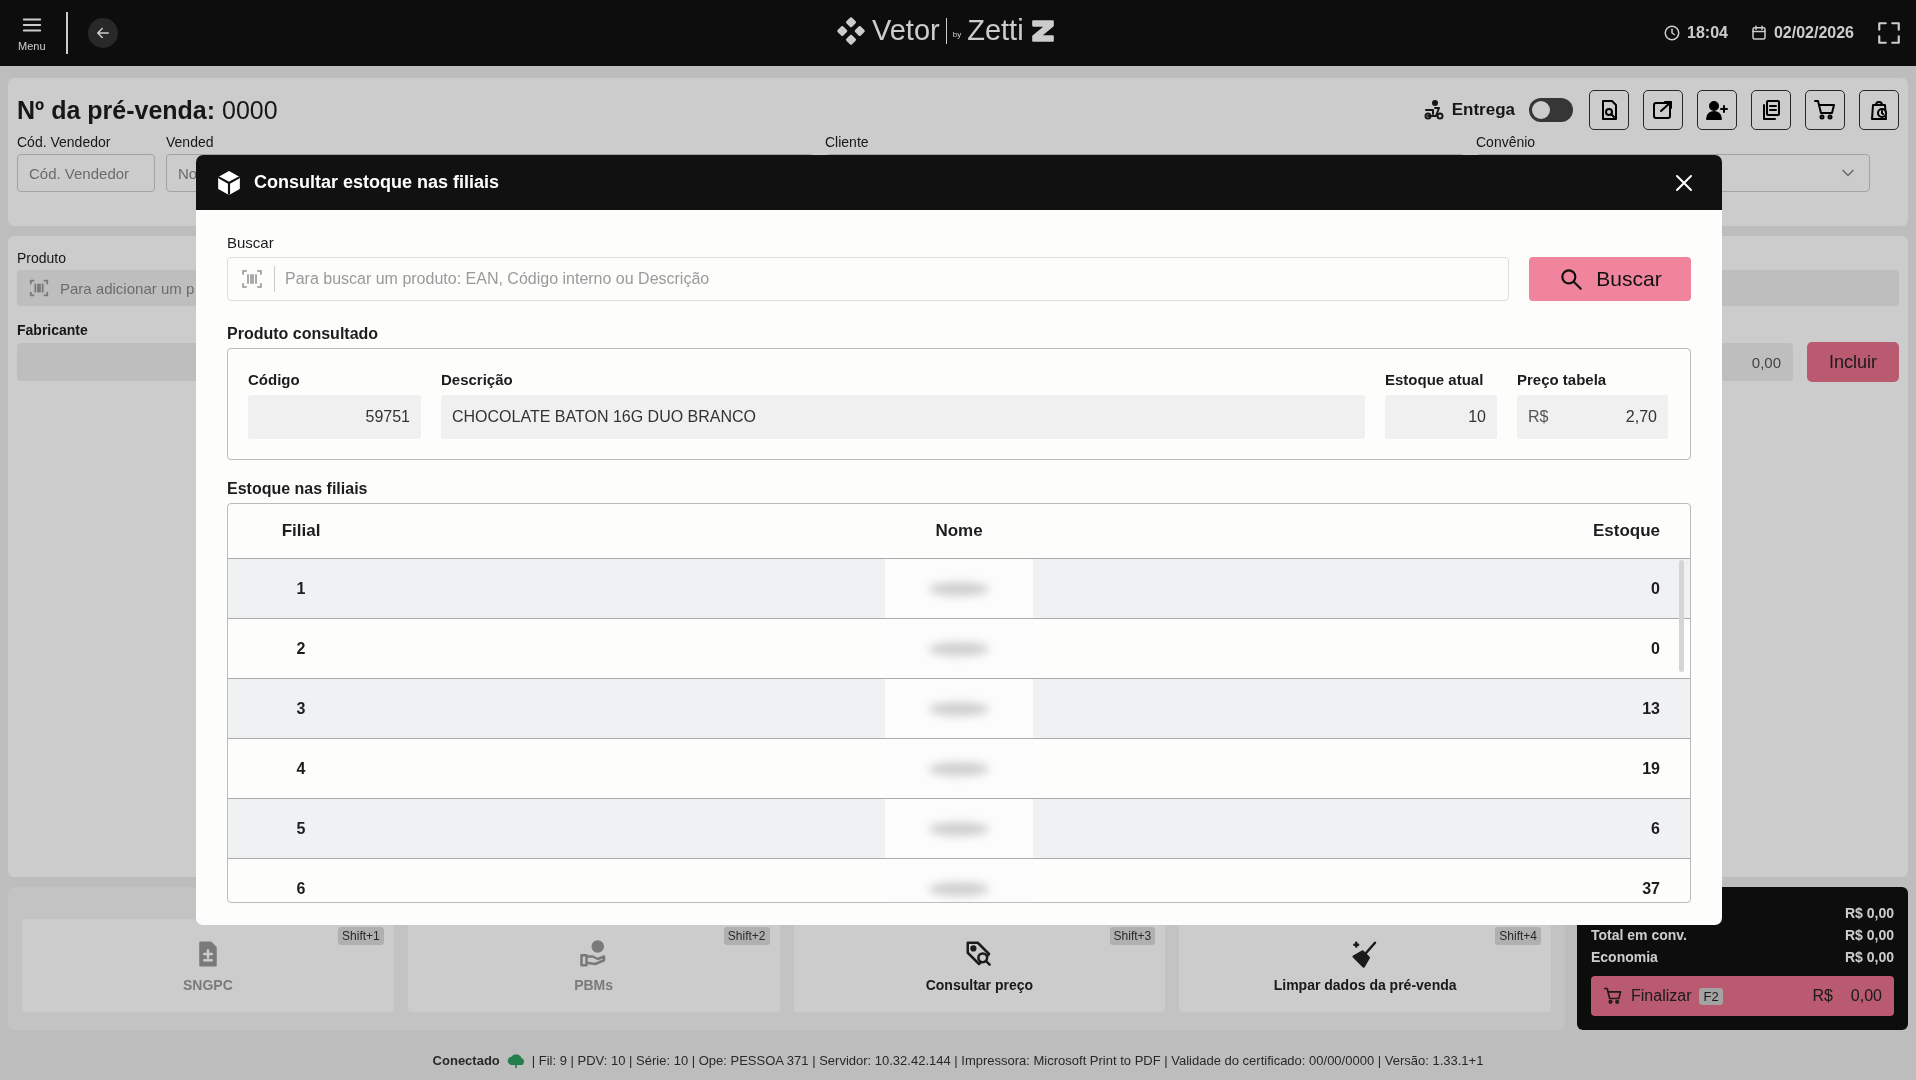  Describe the element at coordinates (1571, 279) in the screenshot. I see `search-icon` at that location.